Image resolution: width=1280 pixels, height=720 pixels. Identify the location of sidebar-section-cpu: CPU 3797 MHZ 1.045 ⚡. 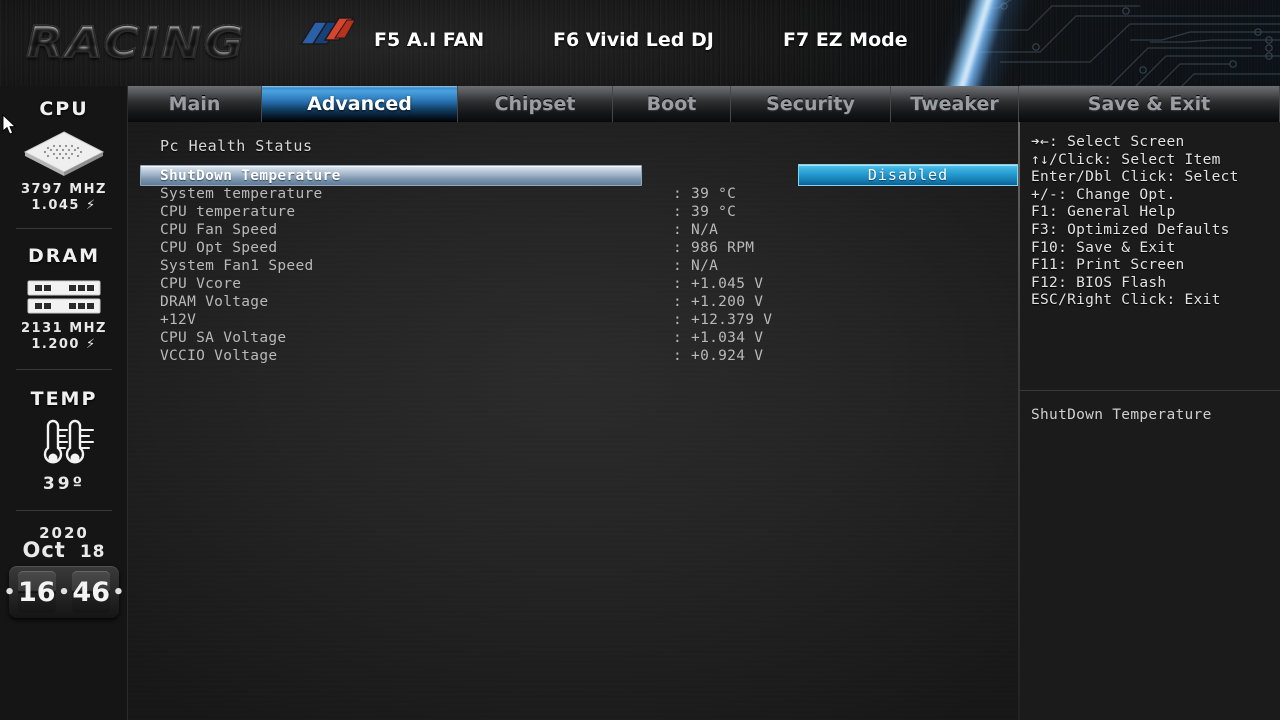
(63, 150).